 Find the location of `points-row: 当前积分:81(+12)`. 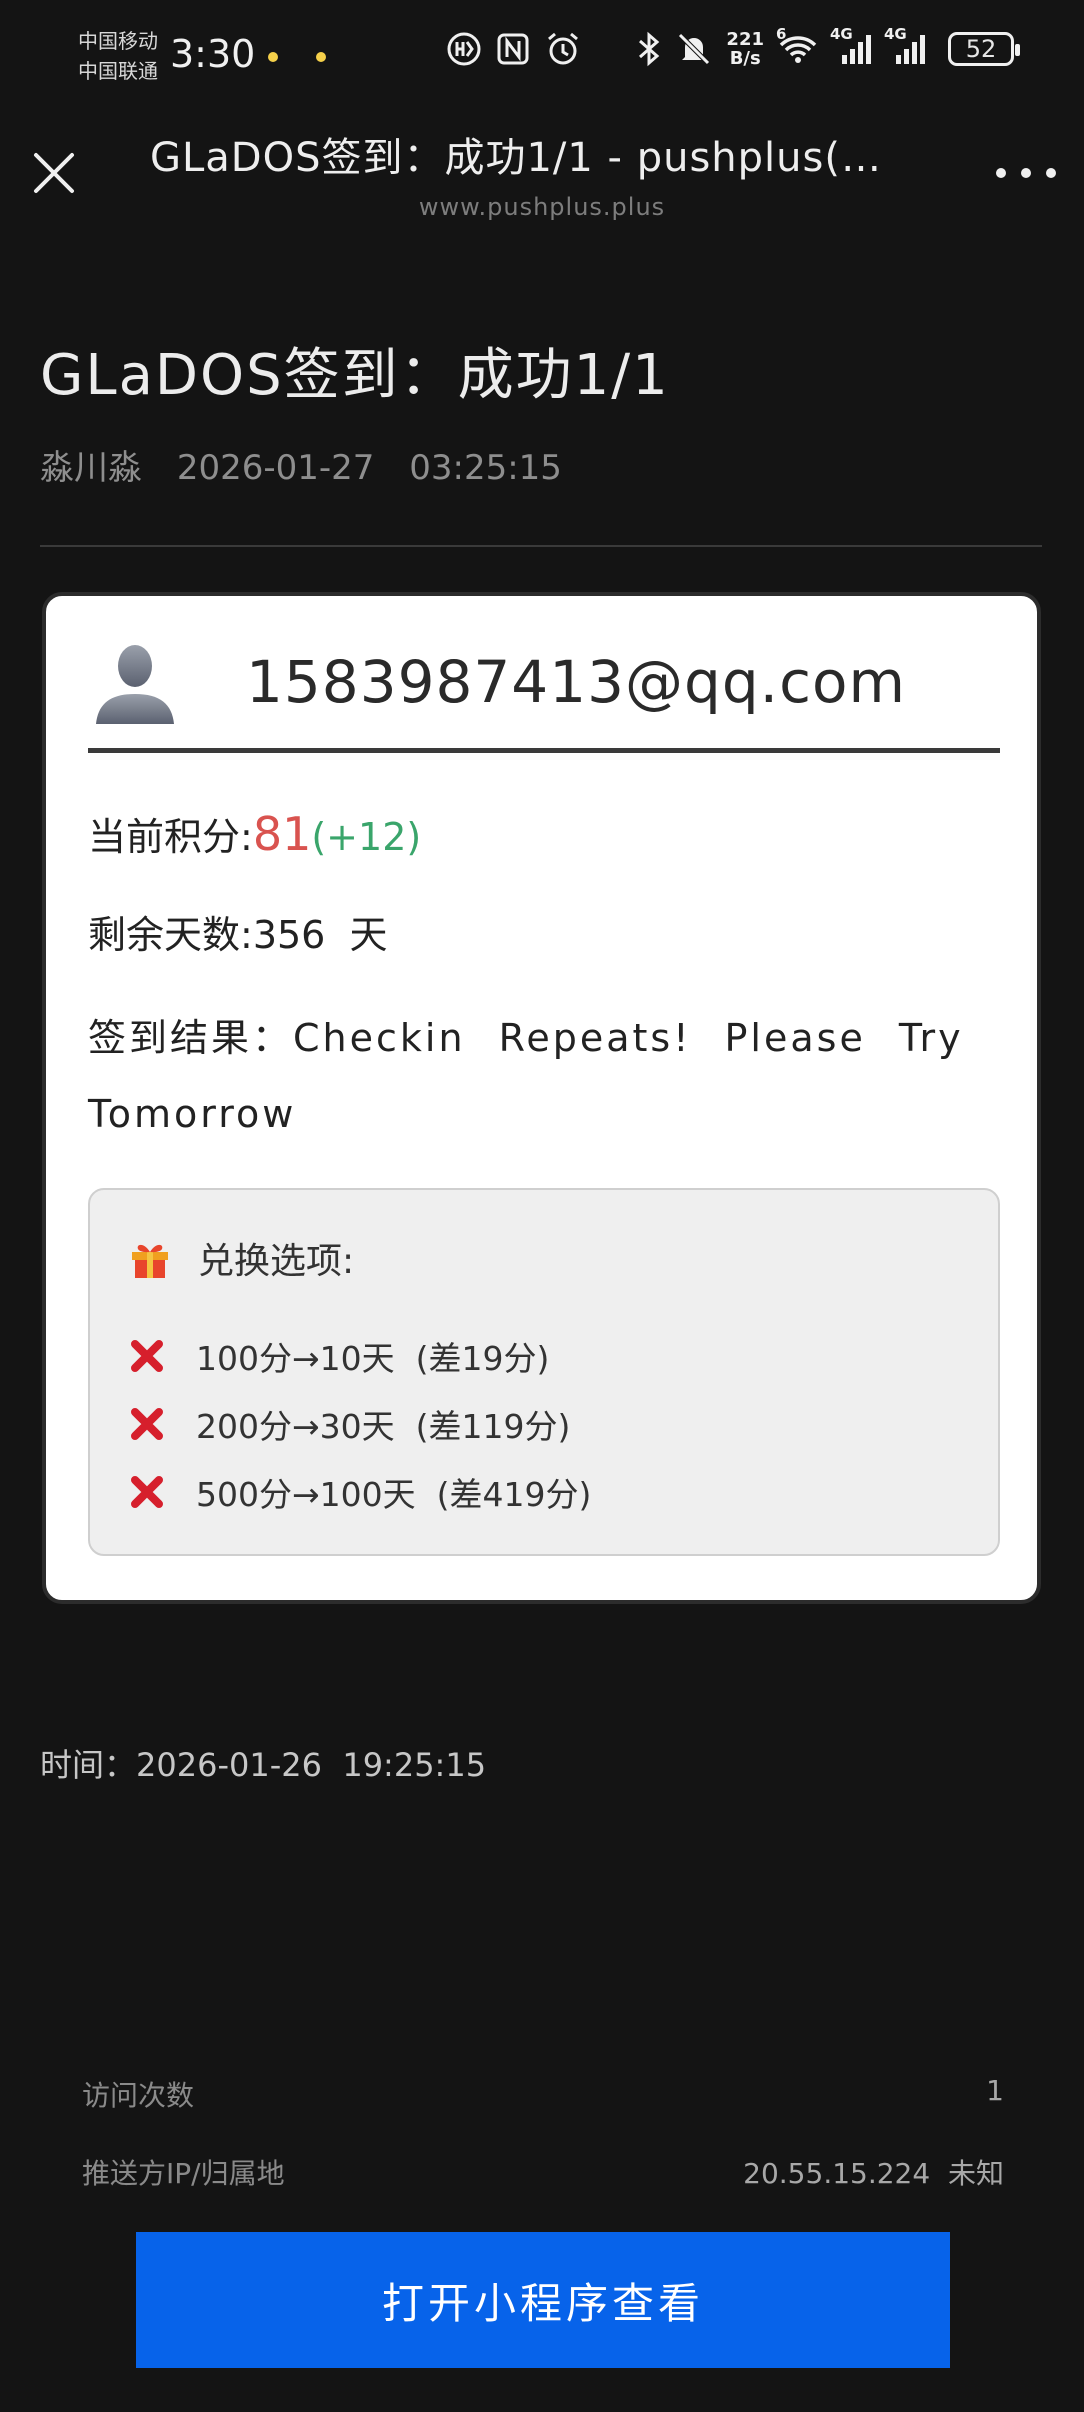

points-row: 当前积分:81(+12) is located at coordinates (254, 833).